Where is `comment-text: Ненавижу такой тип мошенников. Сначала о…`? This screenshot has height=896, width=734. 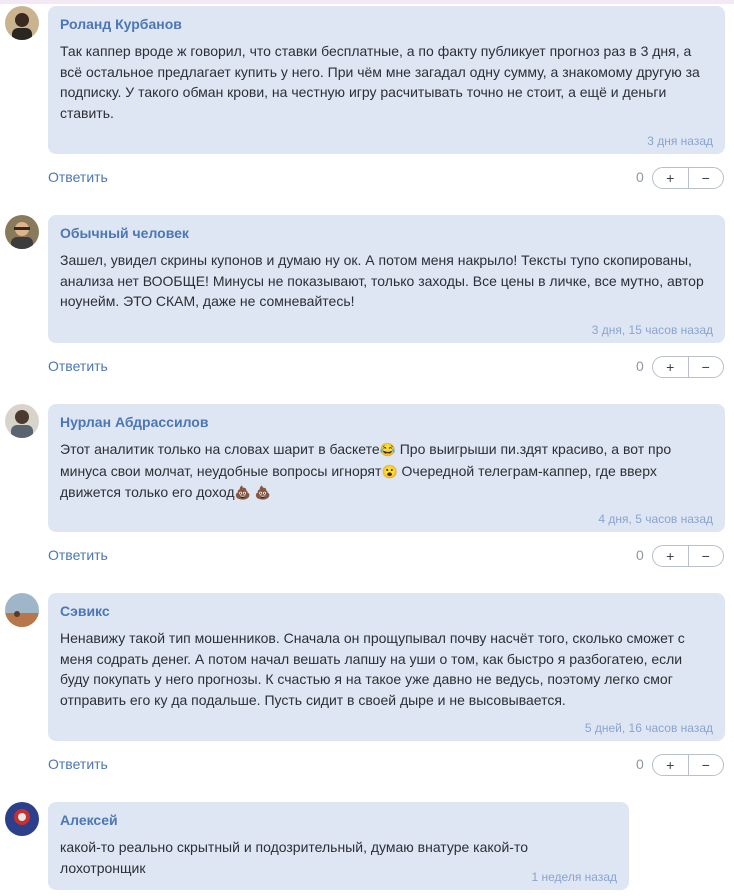 comment-text: Ненавижу такой тип мошенников. Сначала о… is located at coordinates (372, 669).